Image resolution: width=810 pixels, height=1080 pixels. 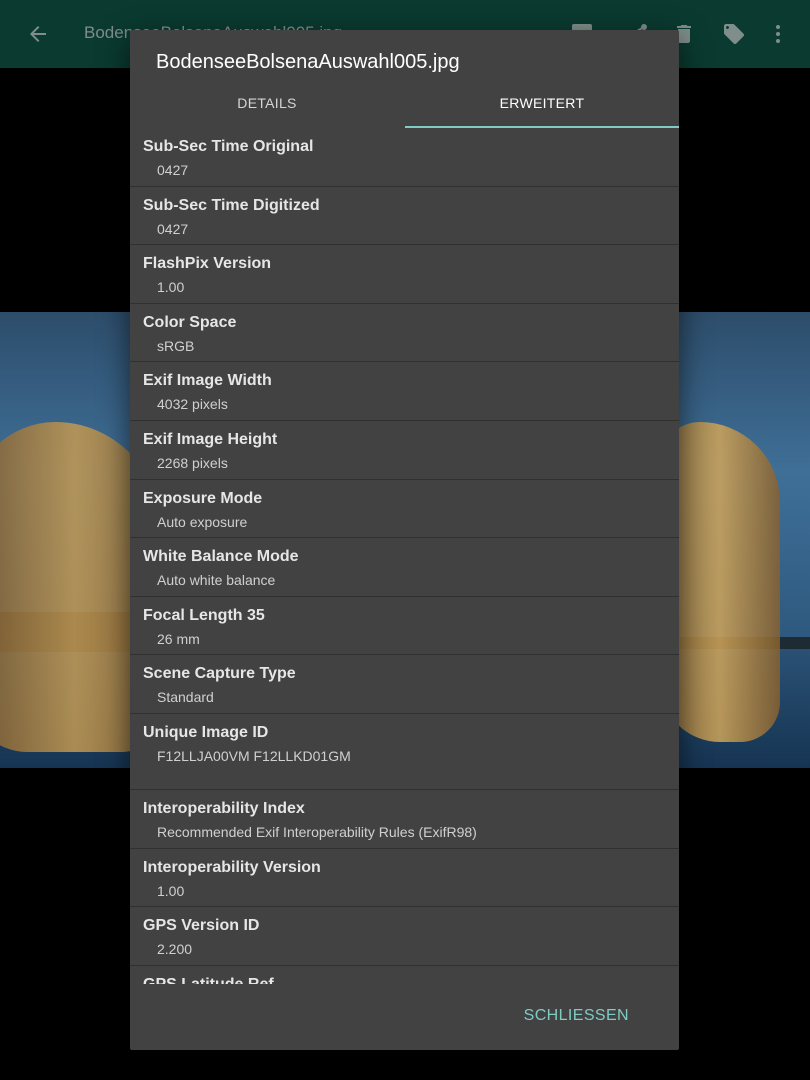 What do you see at coordinates (404, 567) in the screenshot?
I see `exif-row: White Balance Mode Auto white balance` at bounding box center [404, 567].